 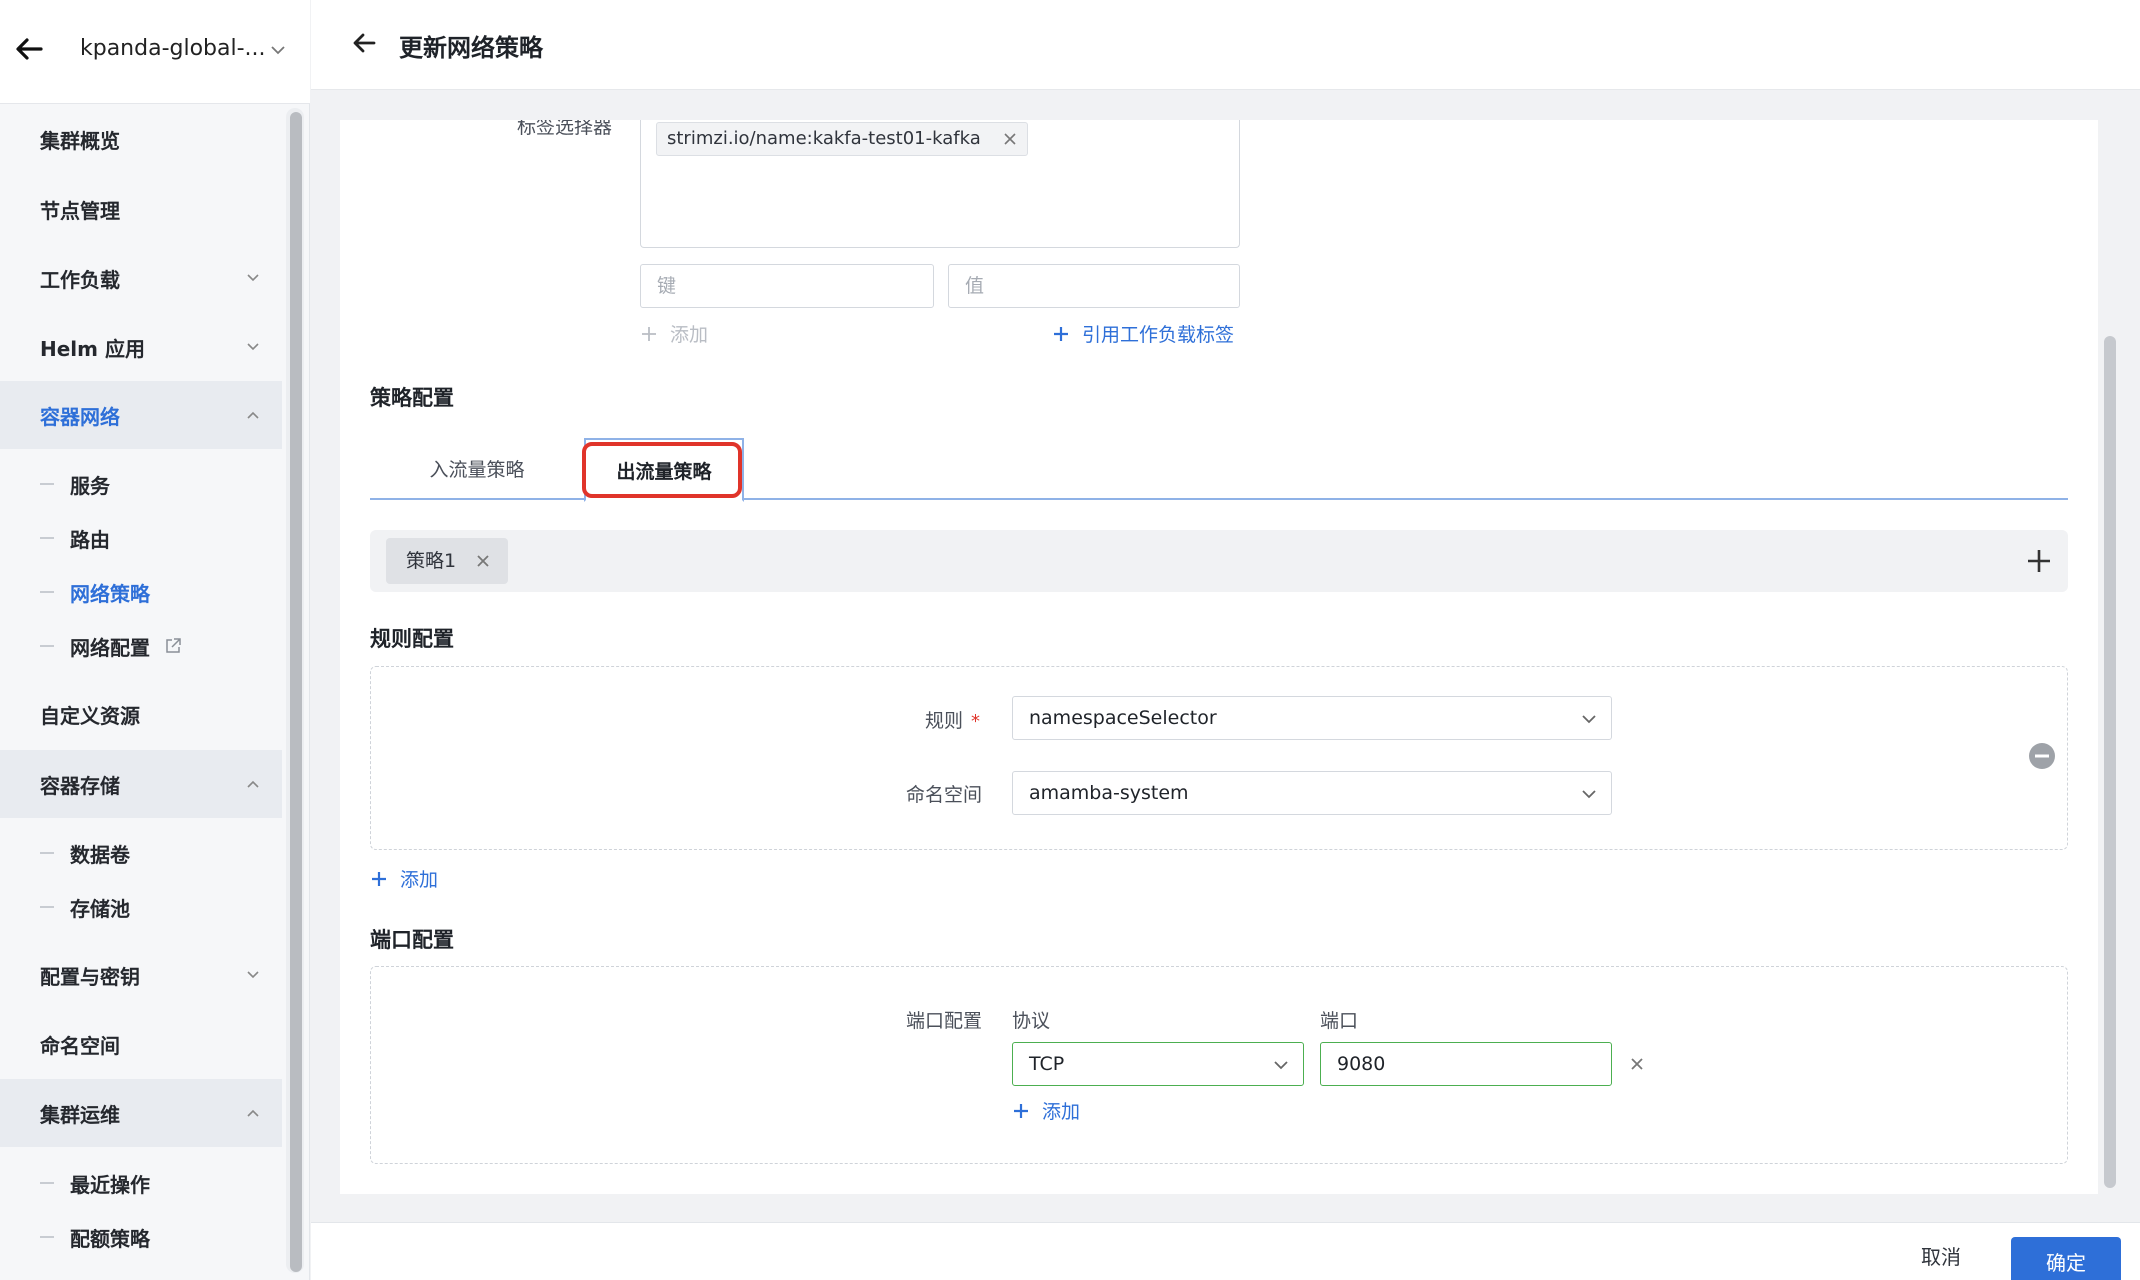 What do you see at coordinates (141, 1183) in the screenshot?
I see `sidebar-item-recent-ops: 最近操作` at bounding box center [141, 1183].